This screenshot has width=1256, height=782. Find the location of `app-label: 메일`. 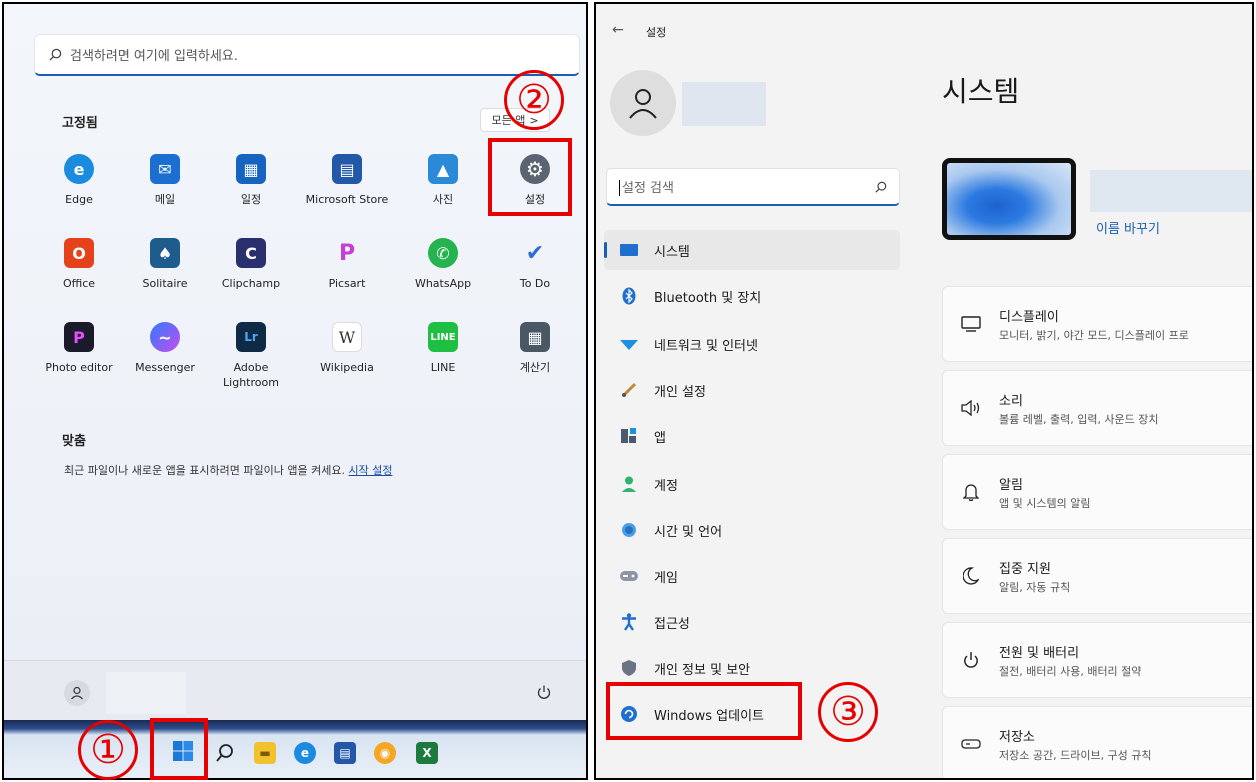

app-label: 메일 is located at coordinates (165, 199).